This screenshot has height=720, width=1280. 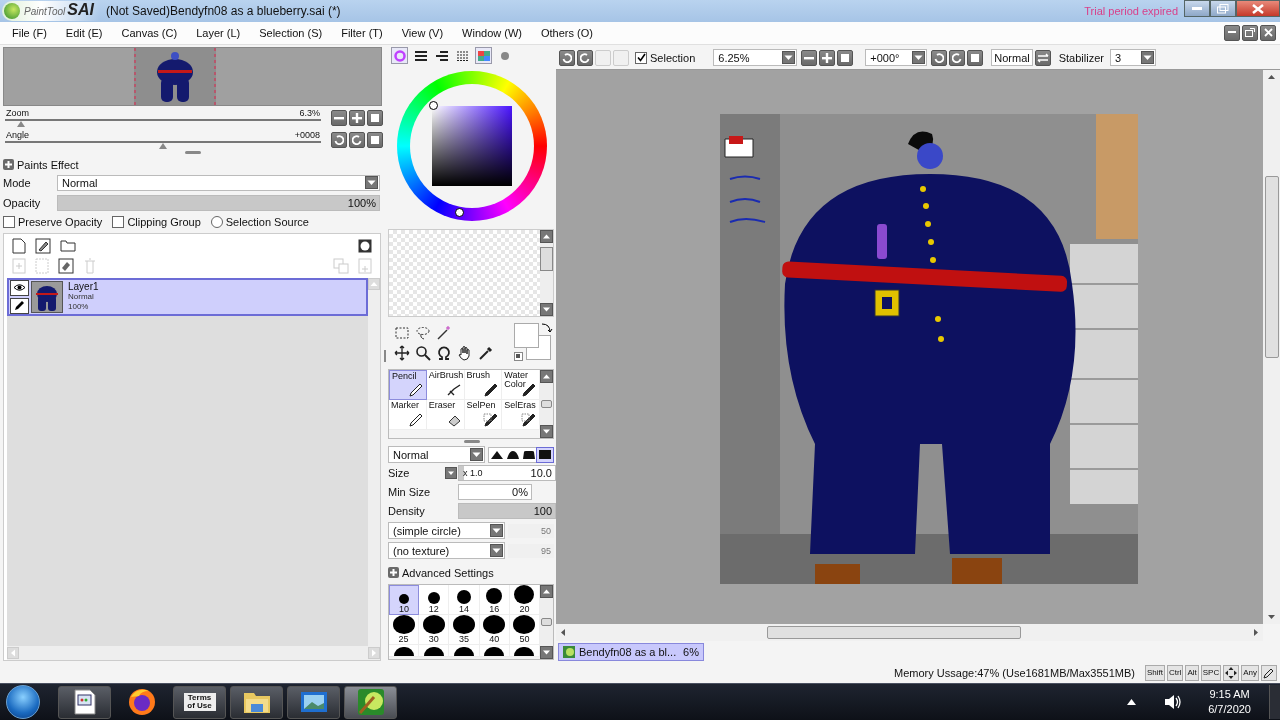 What do you see at coordinates (446, 531) in the screenshot?
I see `brush-shape-dropdown: (simple circle)` at bounding box center [446, 531].